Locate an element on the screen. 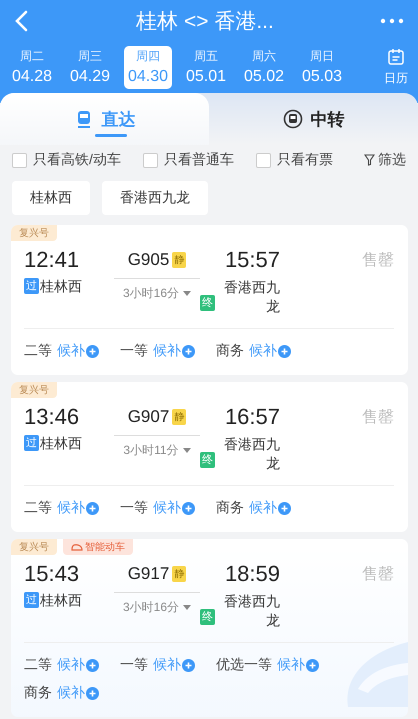  date-tab: 周二 04.28 is located at coordinates (32, 67).